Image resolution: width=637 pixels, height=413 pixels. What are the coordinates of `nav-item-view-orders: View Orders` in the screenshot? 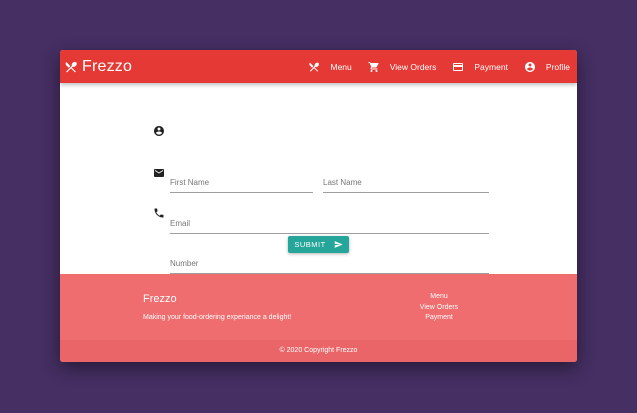 It's located at (402, 67).